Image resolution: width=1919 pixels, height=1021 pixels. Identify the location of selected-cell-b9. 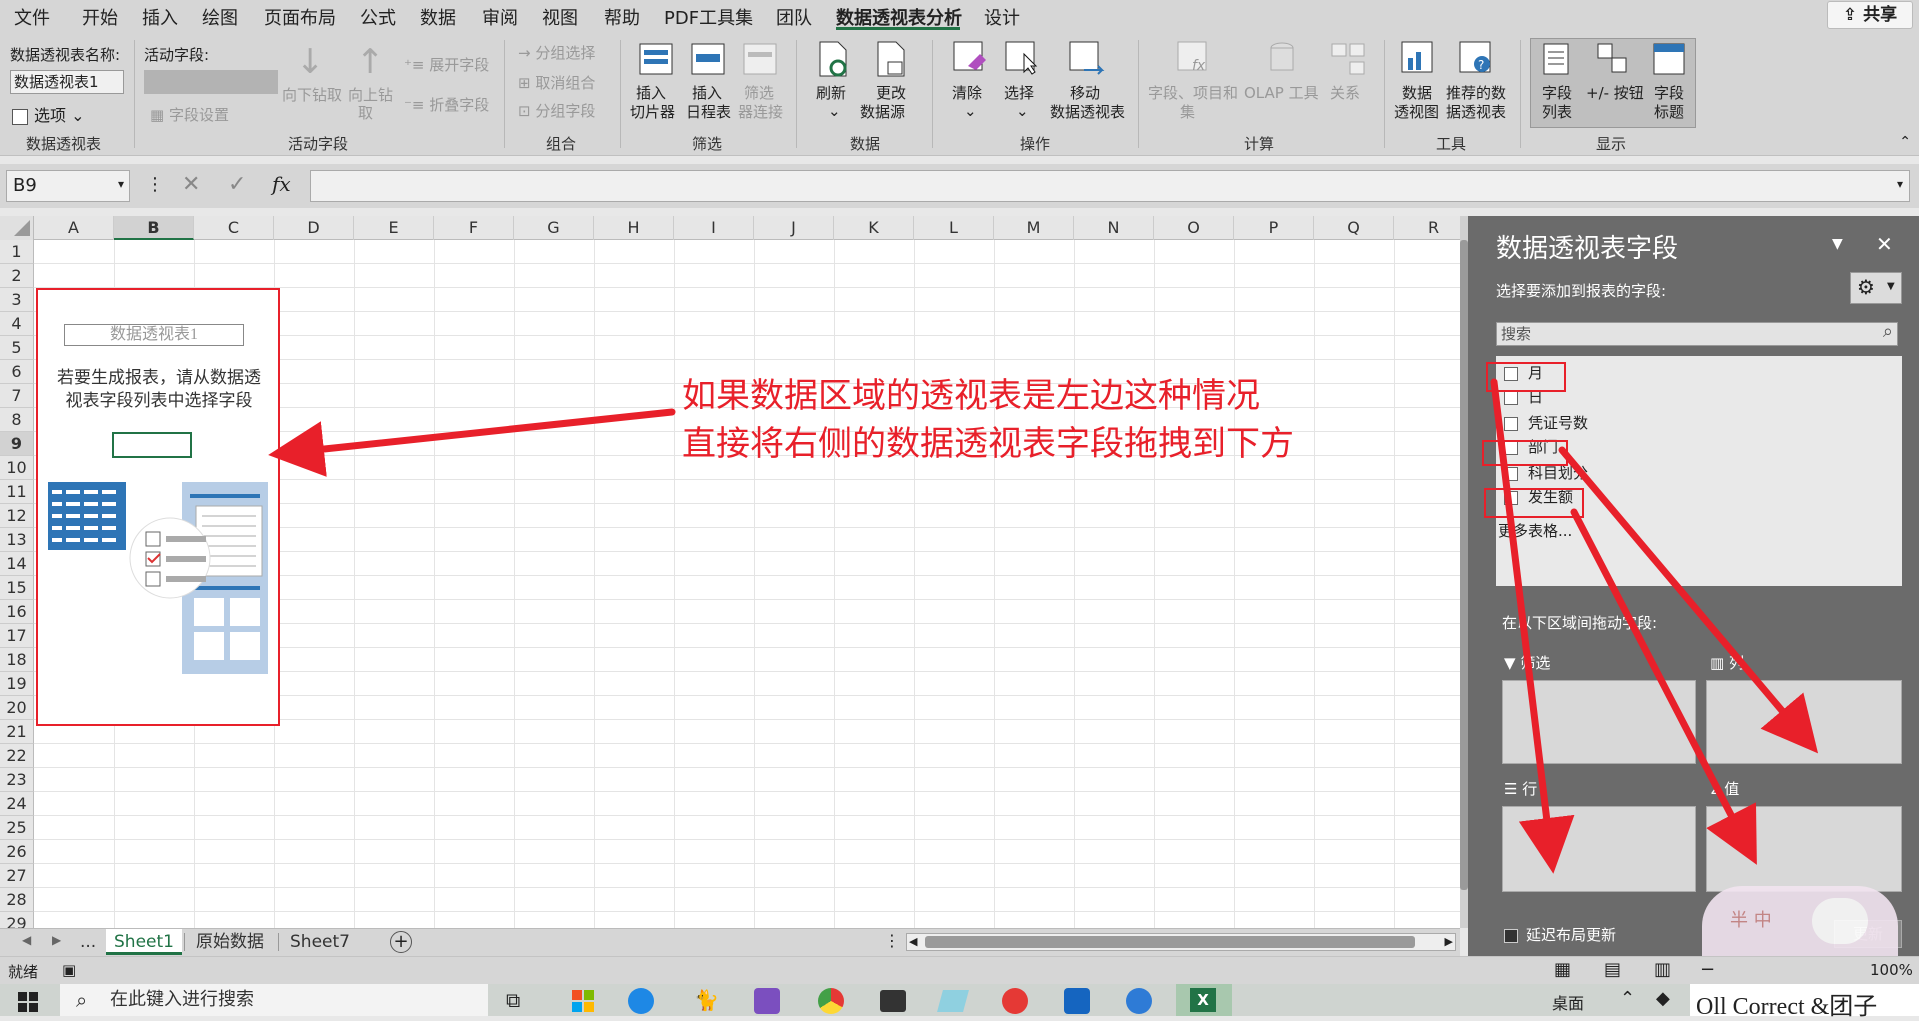
(152, 445).